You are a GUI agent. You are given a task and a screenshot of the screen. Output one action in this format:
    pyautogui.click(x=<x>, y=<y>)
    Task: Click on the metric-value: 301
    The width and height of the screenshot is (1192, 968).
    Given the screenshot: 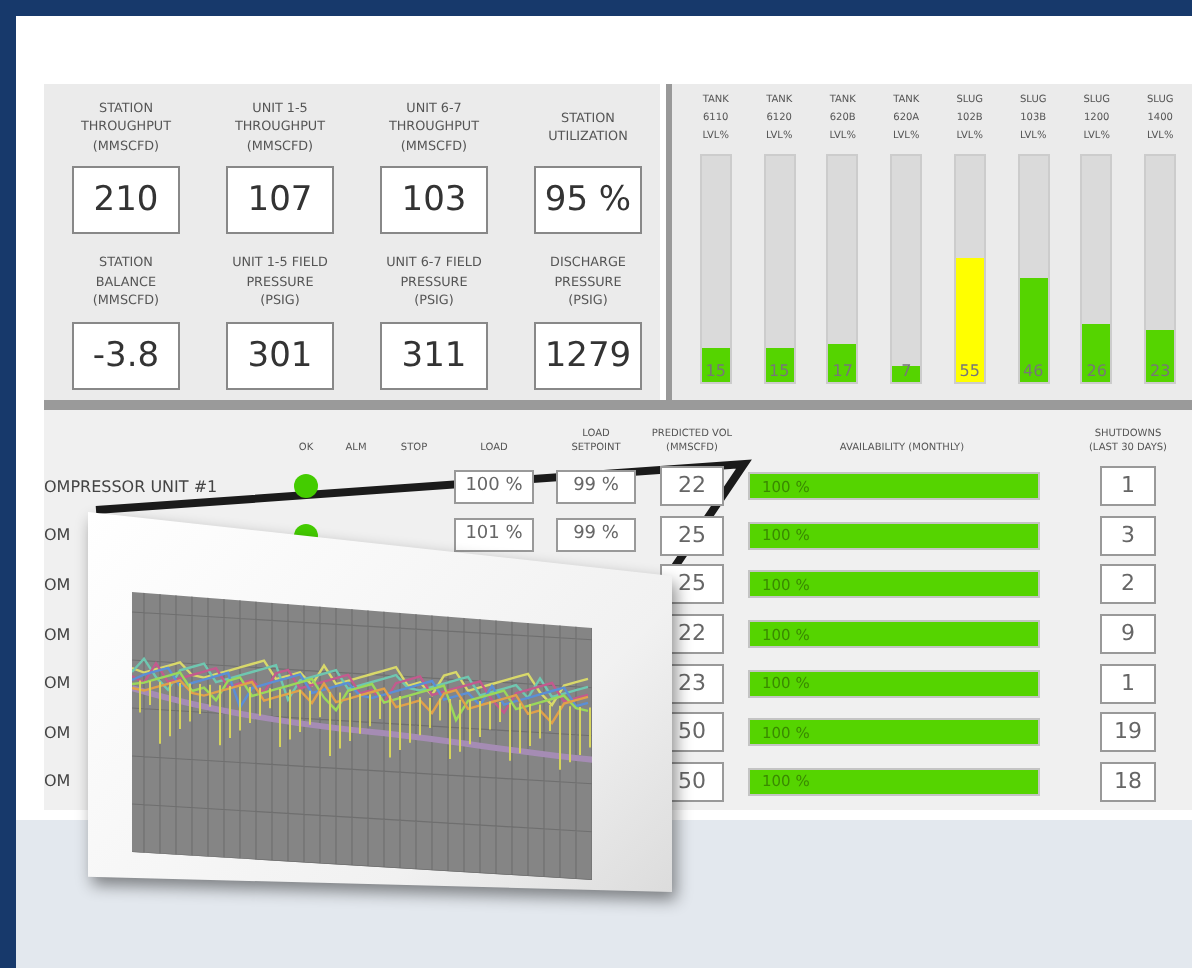 What is the action you would take?
    pyautogui.click(x=280, y=355)
    